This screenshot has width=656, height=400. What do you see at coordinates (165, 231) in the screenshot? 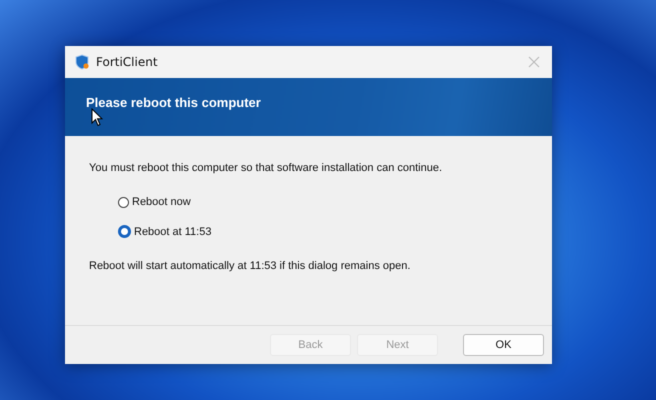
I see `radio-option: Reboot at 11:53` at bounding box center [165, 231].